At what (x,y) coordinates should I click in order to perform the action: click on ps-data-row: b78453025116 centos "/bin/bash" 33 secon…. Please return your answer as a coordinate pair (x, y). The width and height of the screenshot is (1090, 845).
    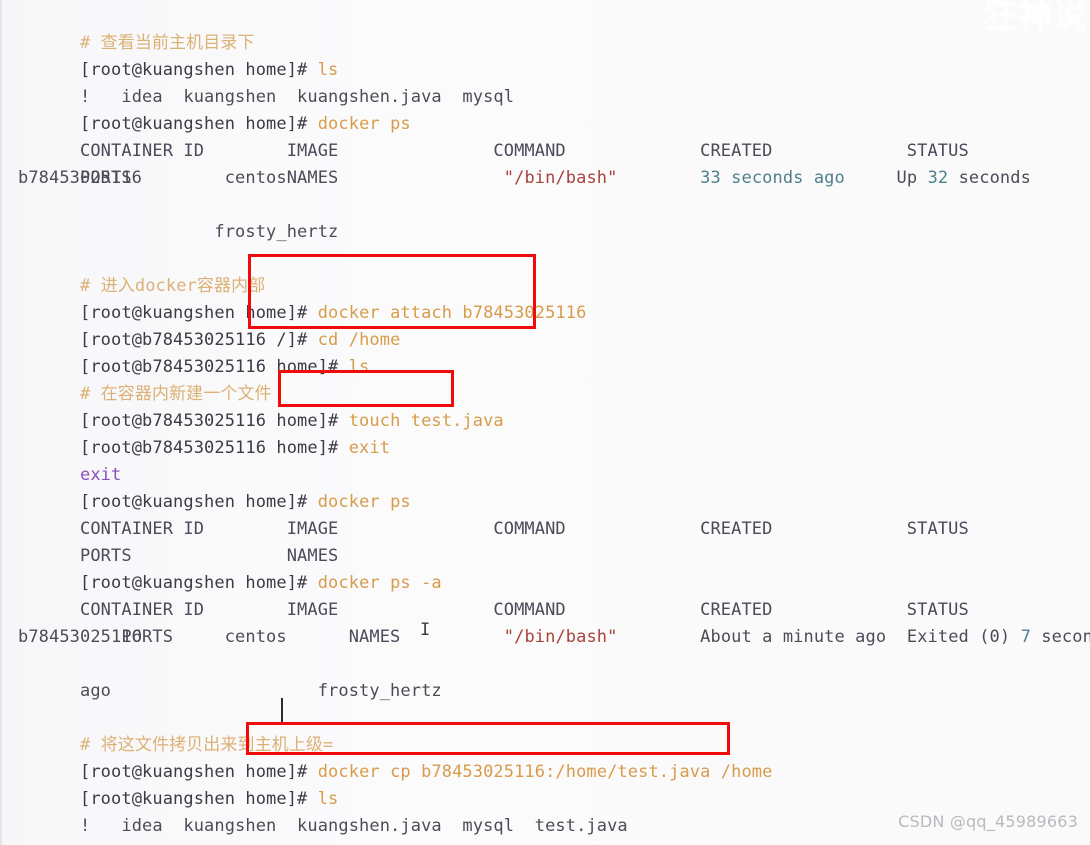
    Looking at the image, I should click on (524, 178).